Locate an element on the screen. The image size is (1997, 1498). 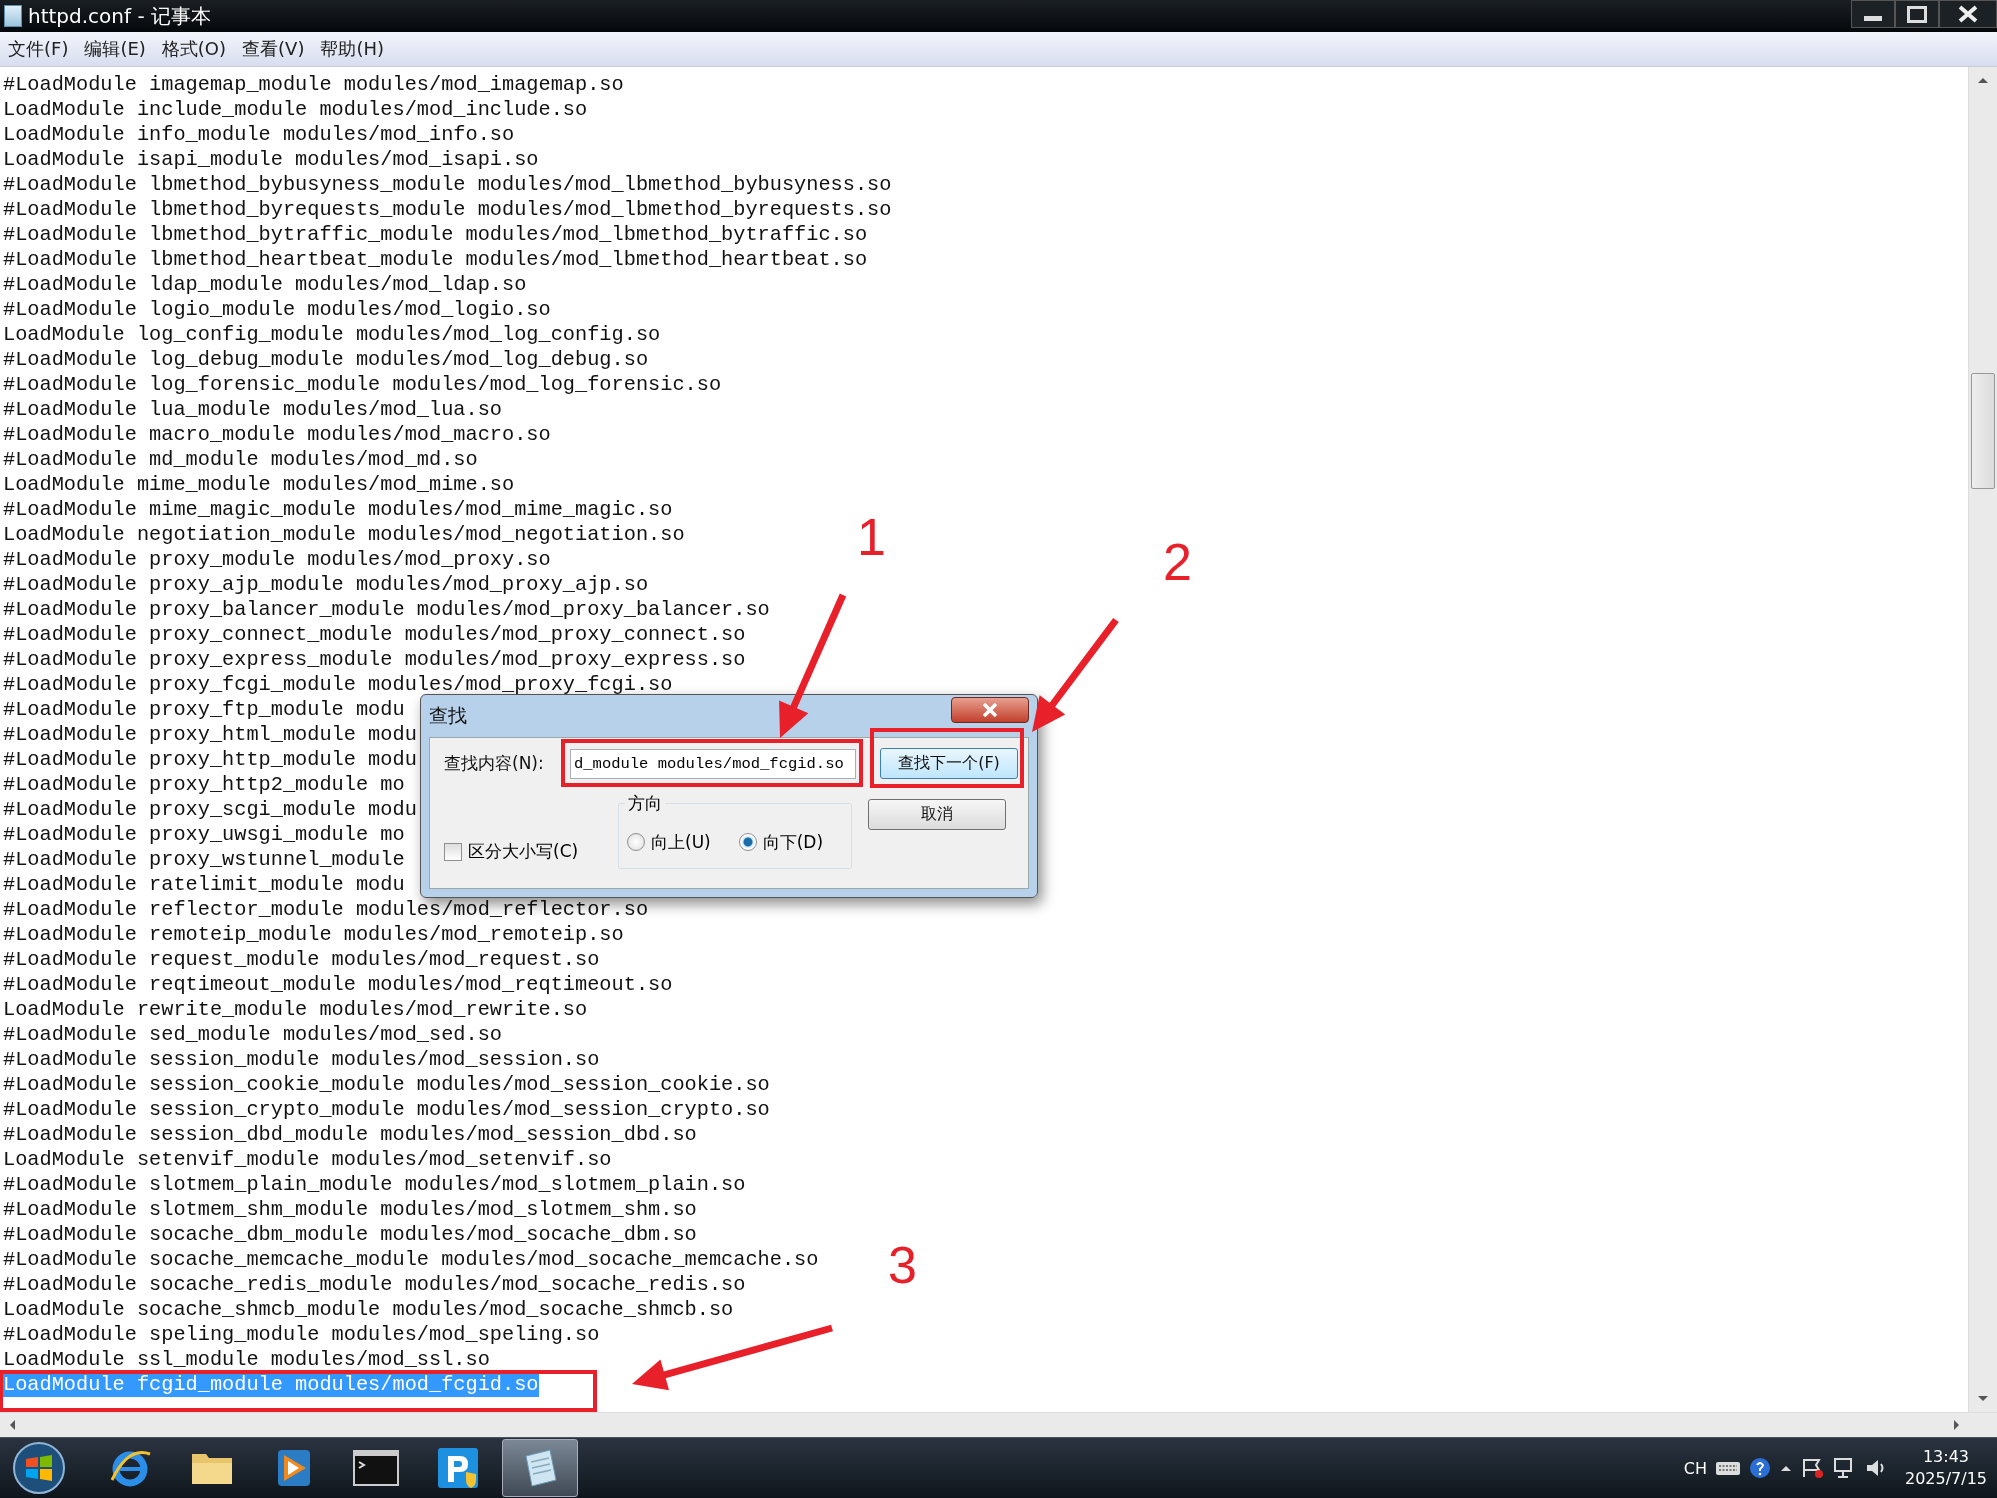
code-line: LoadModule setenvif_module modules/mod_setenvif.so is located at coordinates (307, 1159).